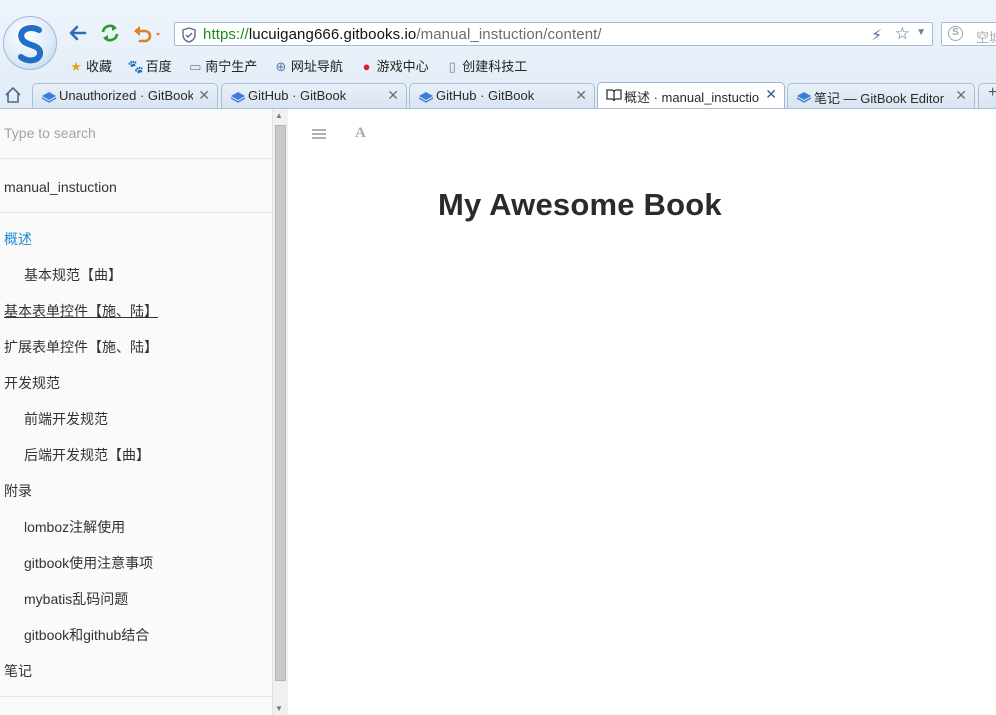  I want to click on toggle-sidebar-icon, so click(321, 134).